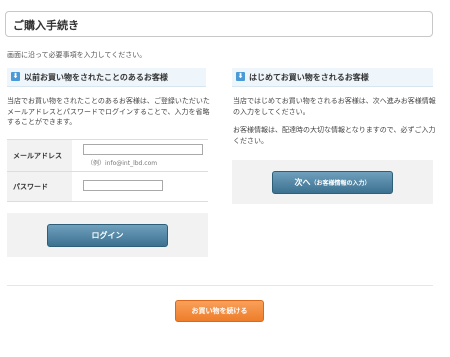 The width and height of the screenshot is (450, 357). Describe the element at coordinates (30, 187) in the screenshot. I see `password-label: パスワード` at that location.